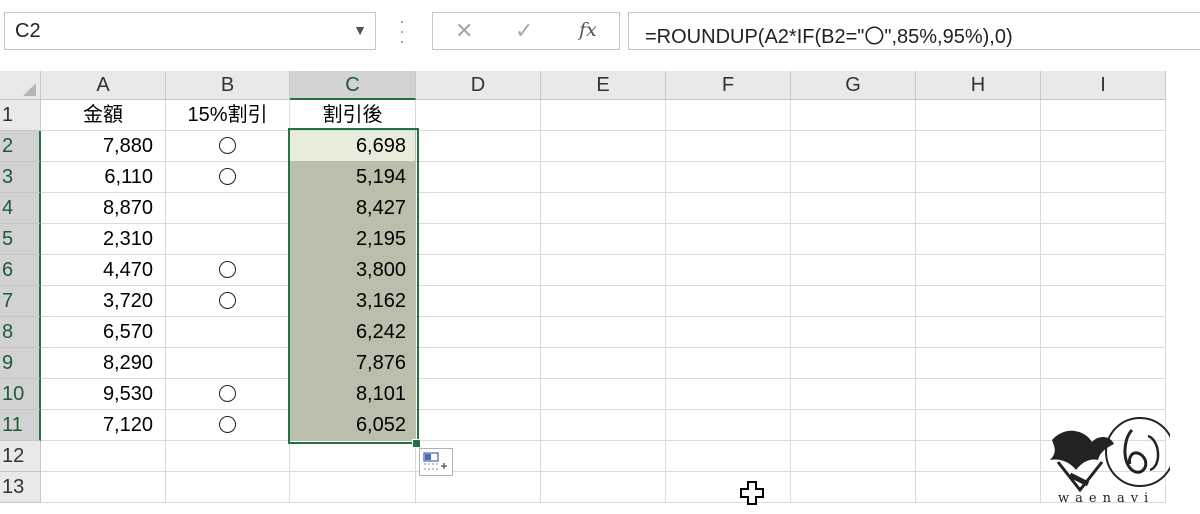 The height and width of the screenshot is (514, 1200). Describe the element at coordinates (1103, 85) in the screenshot. I see `column-header-i: I` at that location.